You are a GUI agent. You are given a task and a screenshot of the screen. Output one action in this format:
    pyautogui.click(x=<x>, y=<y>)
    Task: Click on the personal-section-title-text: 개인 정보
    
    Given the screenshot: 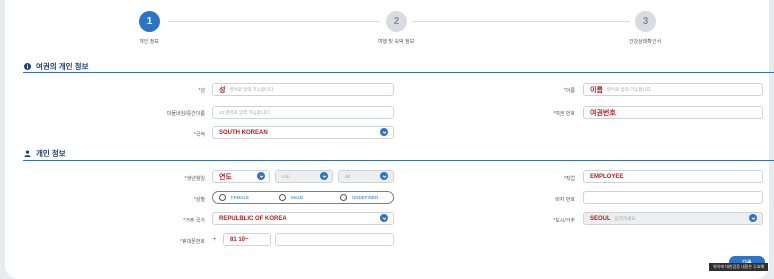 What is the action you would take?
    pyautogui.click(x=51, y=153)
    